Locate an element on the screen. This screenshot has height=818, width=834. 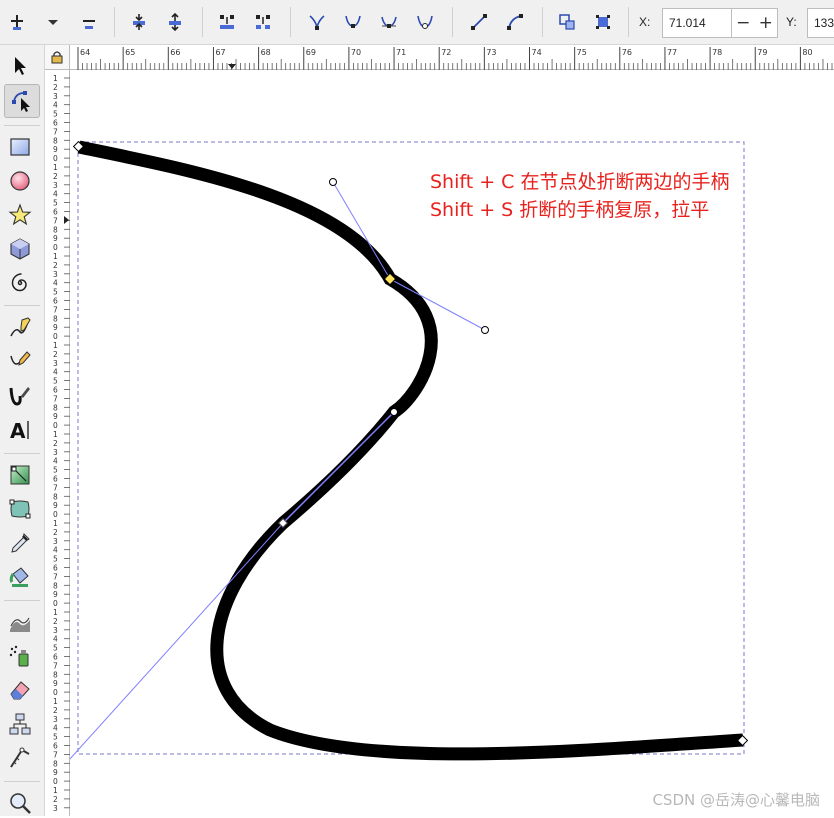
ruler-label: 73 is located at coordinates (491, 52).